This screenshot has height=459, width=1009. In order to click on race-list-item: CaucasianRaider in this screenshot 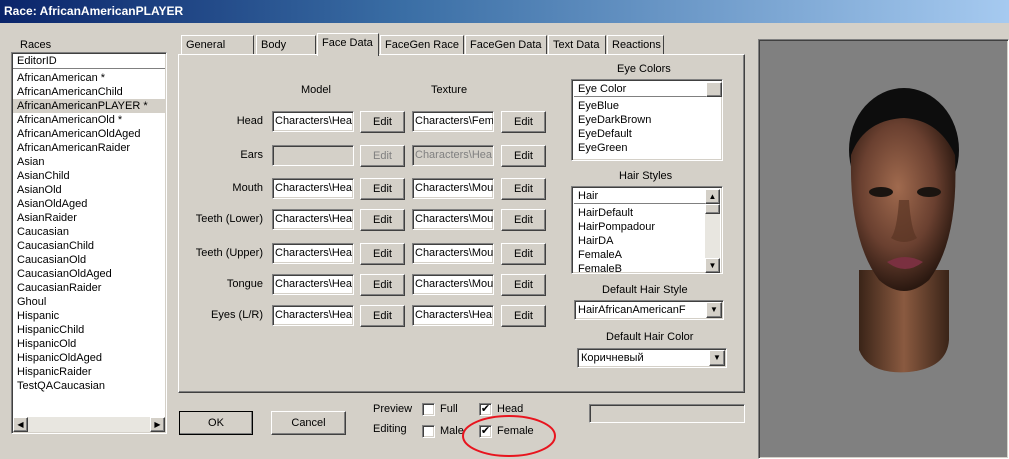, I will do `click(89, 288)`.